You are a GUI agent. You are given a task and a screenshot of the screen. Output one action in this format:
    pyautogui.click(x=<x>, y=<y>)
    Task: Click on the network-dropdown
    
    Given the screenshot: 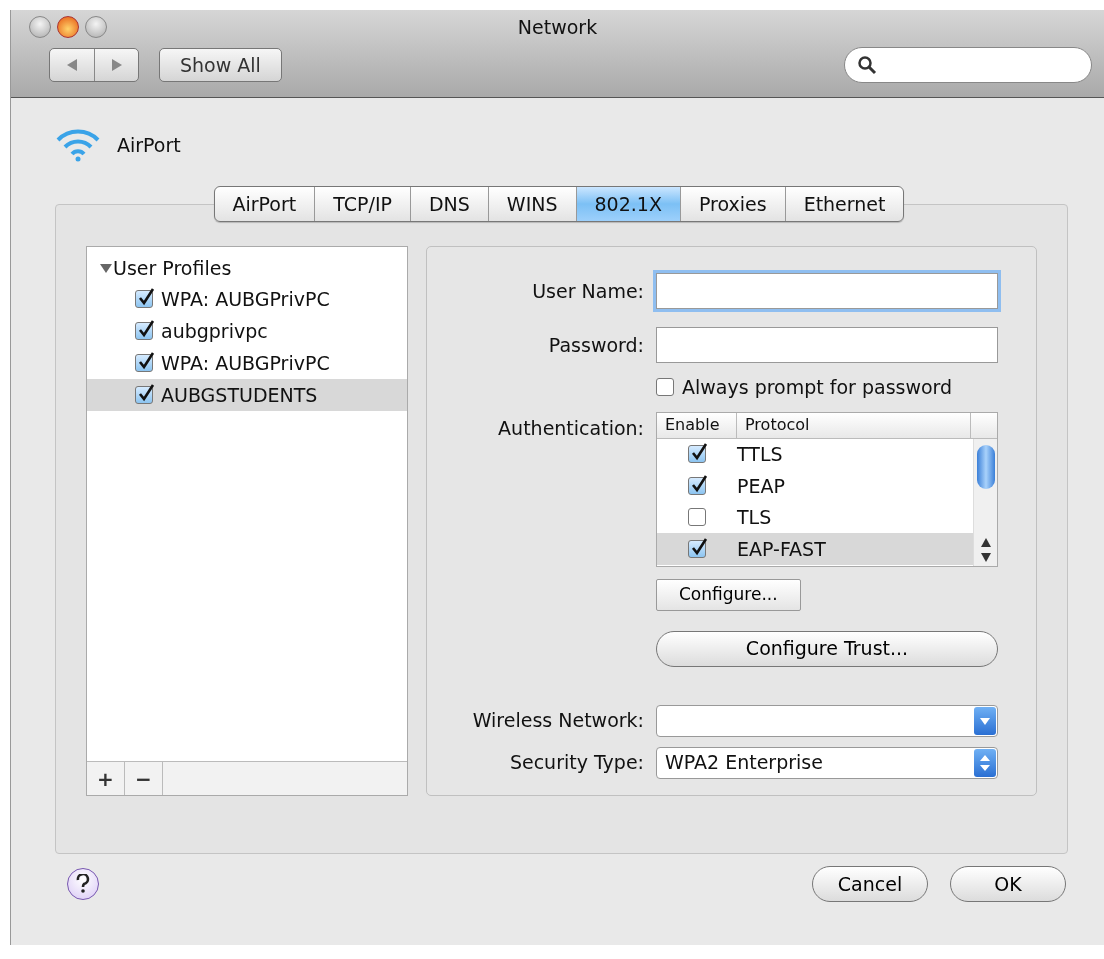 What is the action you would take?
    pyautogui.click(x=827, y=720)
    